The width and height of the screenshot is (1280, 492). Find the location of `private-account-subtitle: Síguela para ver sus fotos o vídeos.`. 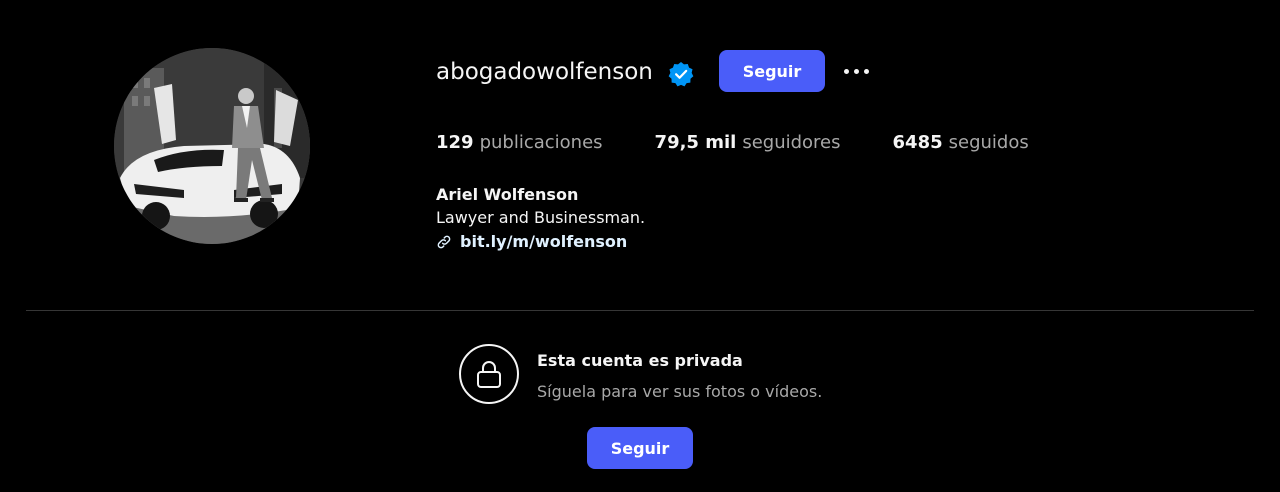

private-account-subtitle: Síguela para ver sus fotos o vídeos. is located at coordinates (680, 391).